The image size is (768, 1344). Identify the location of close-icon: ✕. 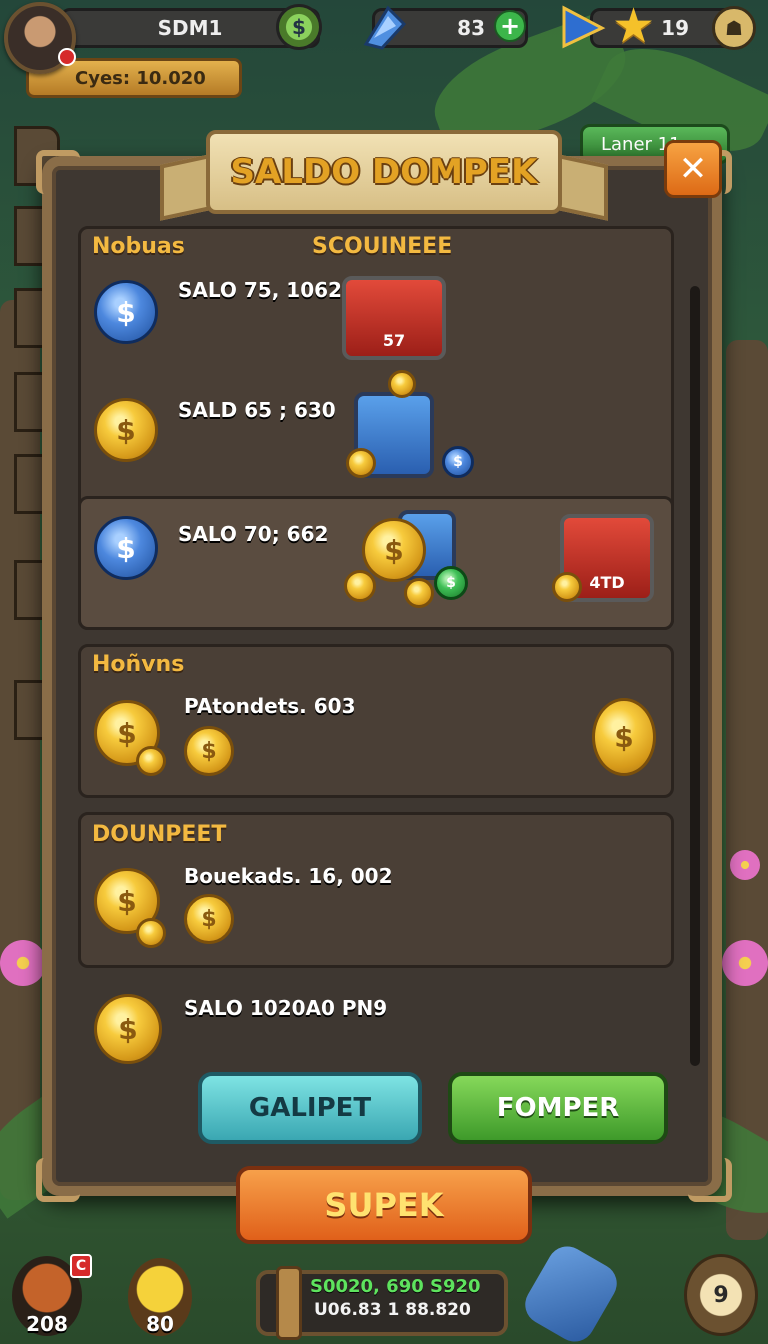
(693, 169).